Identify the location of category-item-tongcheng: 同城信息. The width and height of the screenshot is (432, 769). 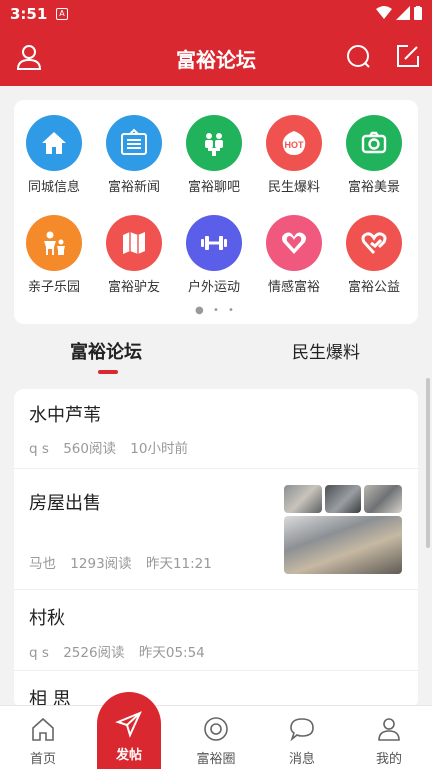
(54, 155).